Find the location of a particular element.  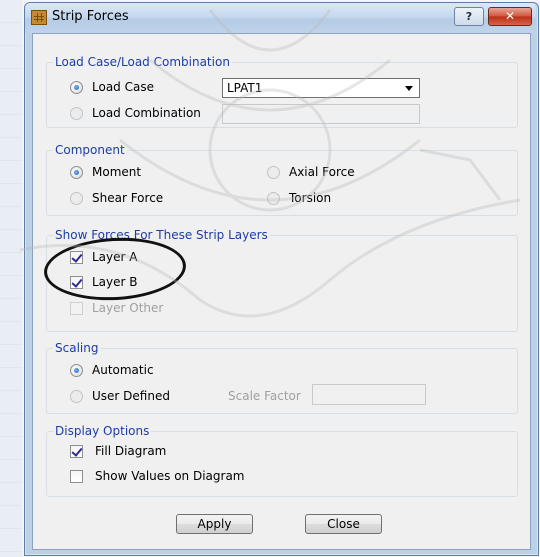

scaling-group is located at coordinates (282, 381).